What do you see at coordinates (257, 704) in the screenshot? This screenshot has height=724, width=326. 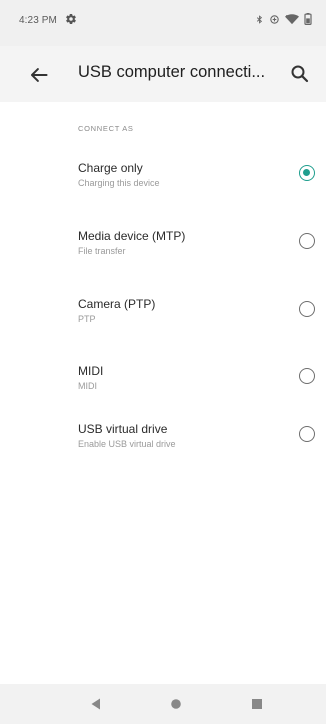 I see `nav-recents-icon` at bounding box center [257, 704].